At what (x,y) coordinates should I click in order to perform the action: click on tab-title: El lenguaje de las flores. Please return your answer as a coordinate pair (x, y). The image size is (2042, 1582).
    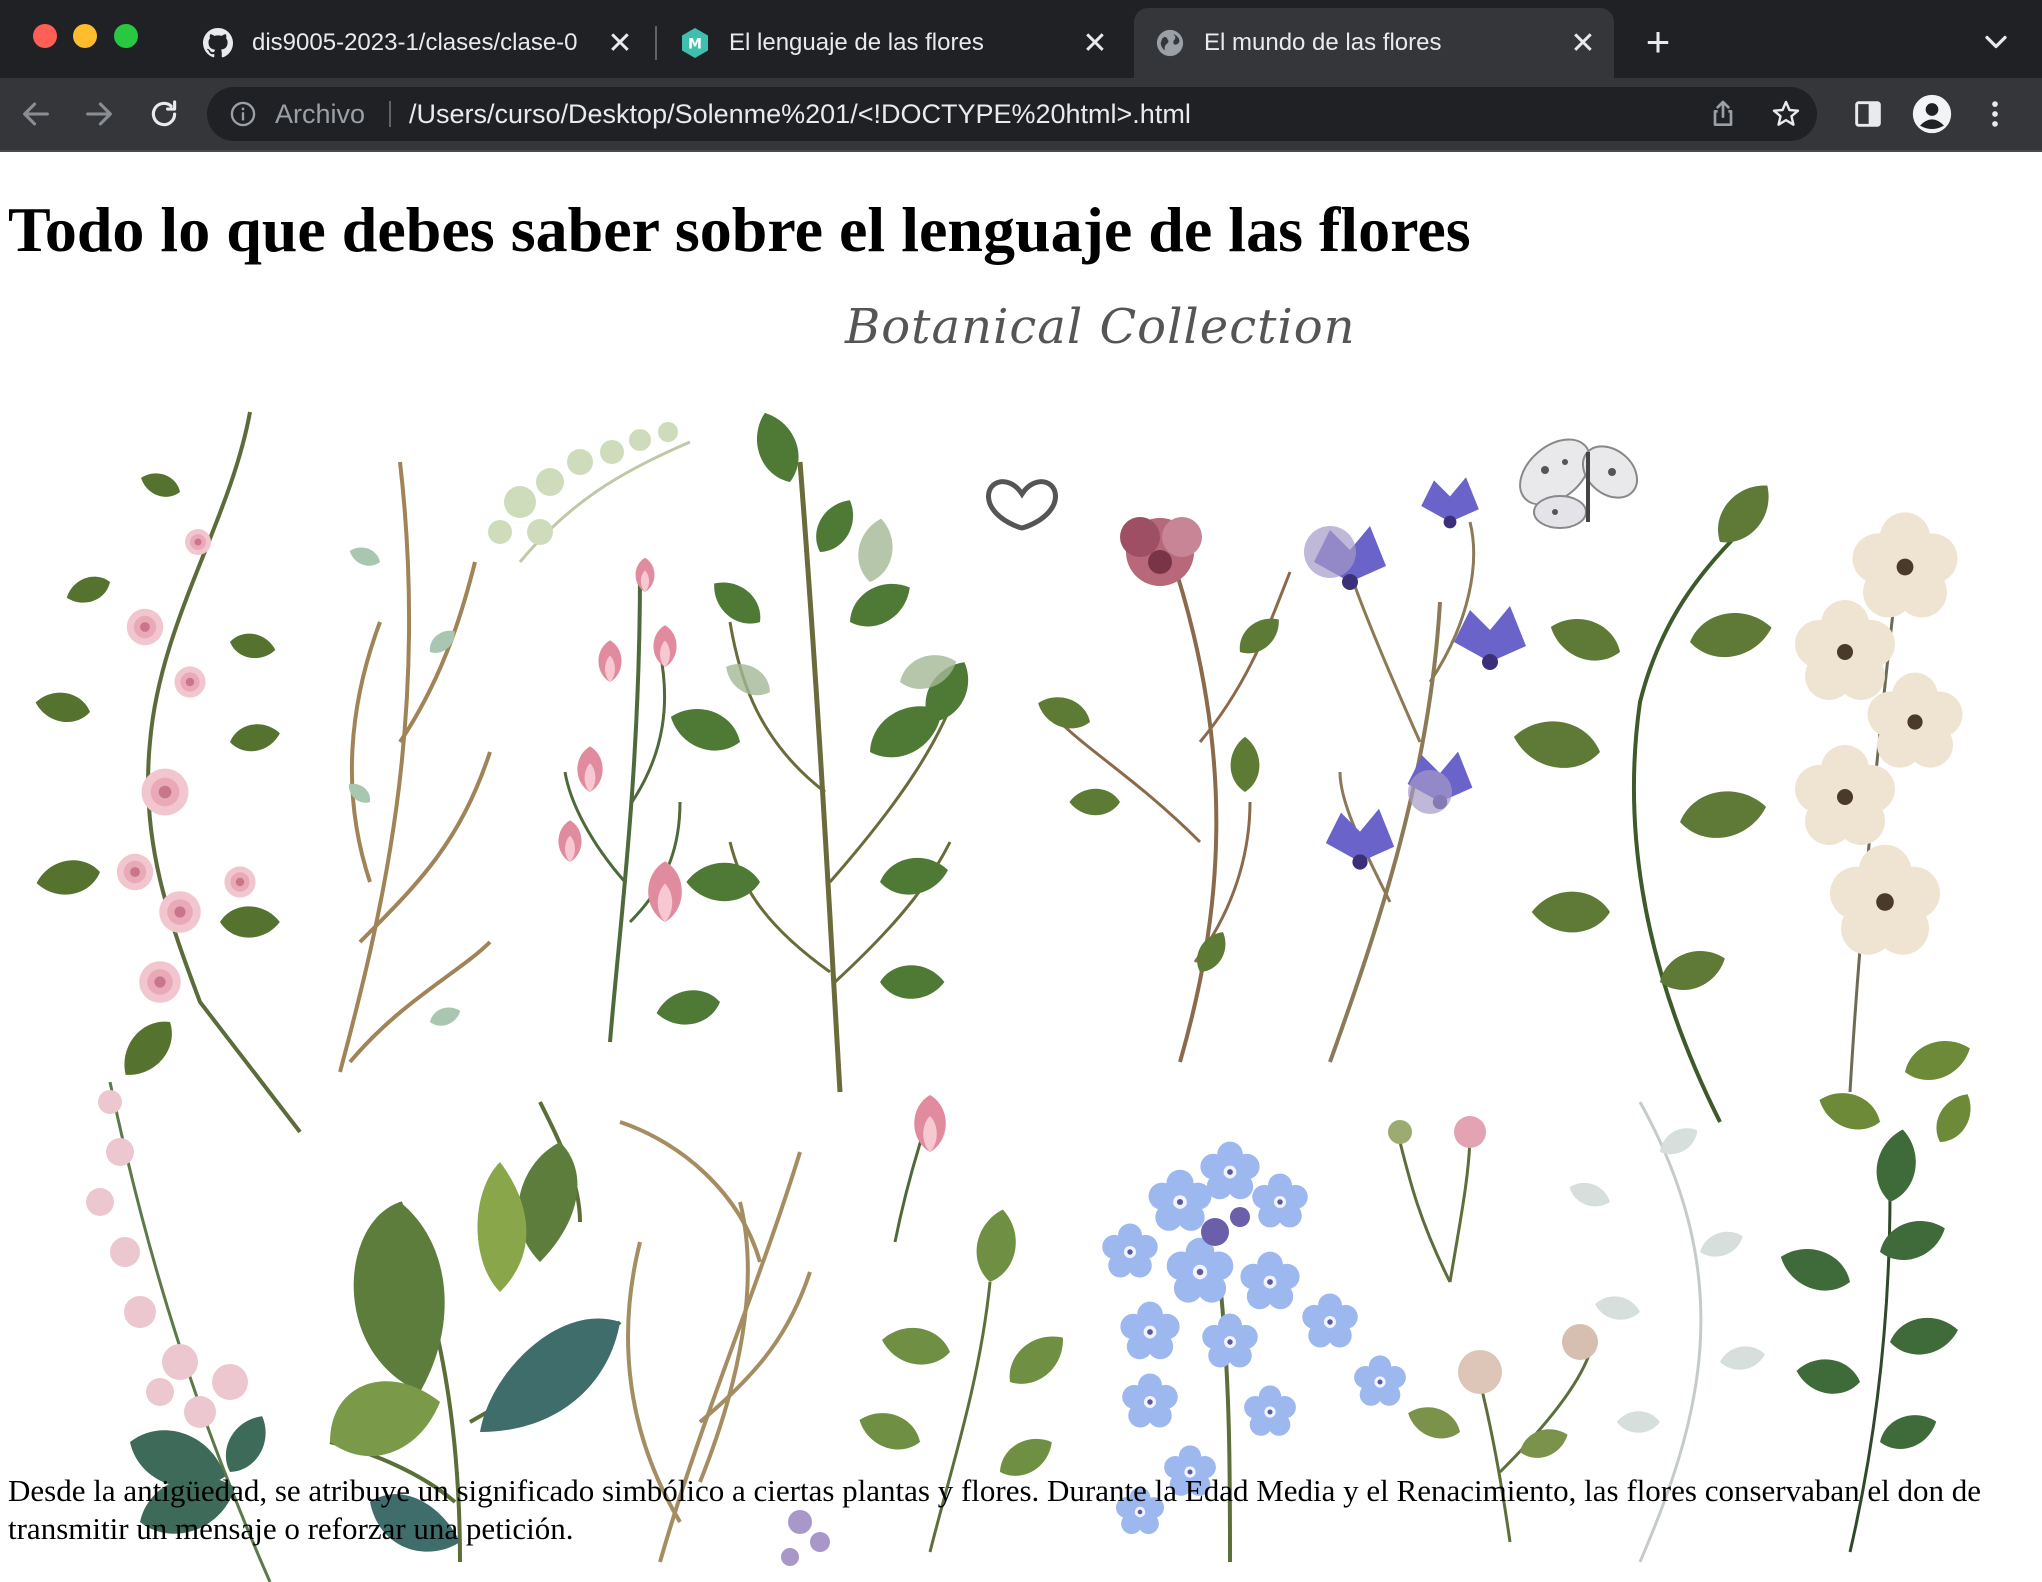
    Looking at the image, I should click on (856, 42).